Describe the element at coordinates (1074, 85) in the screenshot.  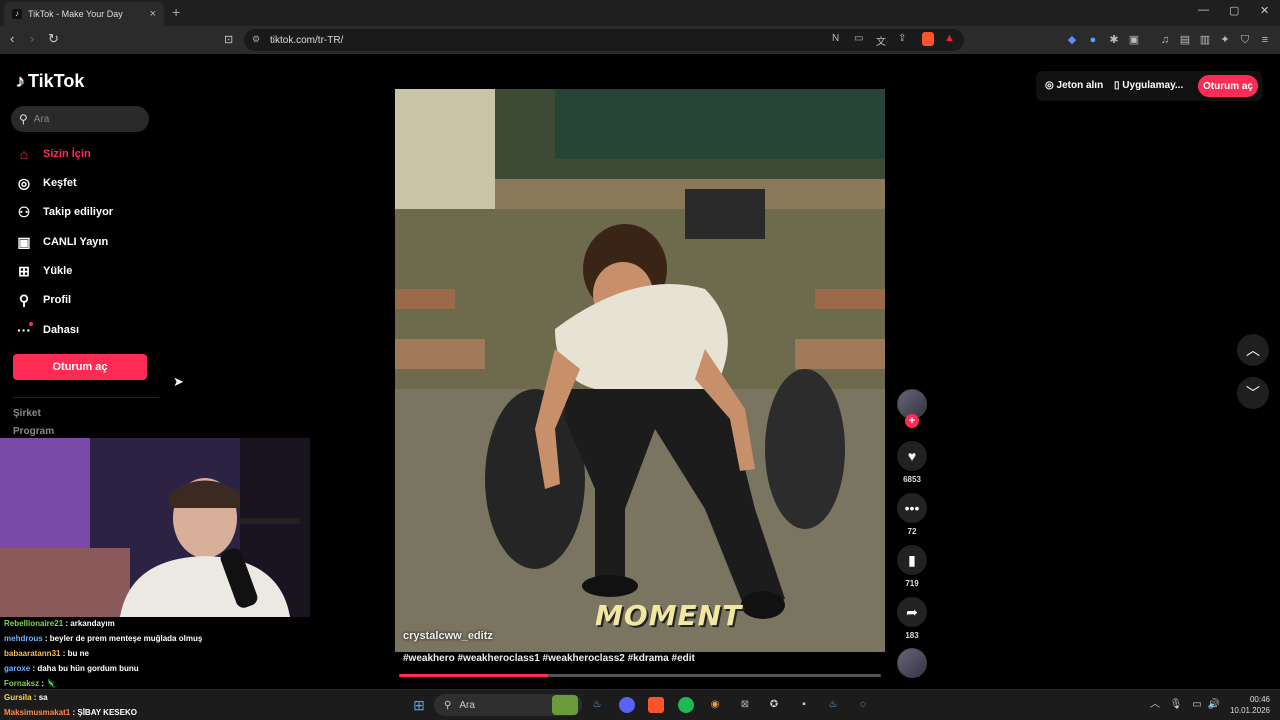
I see `get-coins-button: ◎ Jeton alın` at that location.